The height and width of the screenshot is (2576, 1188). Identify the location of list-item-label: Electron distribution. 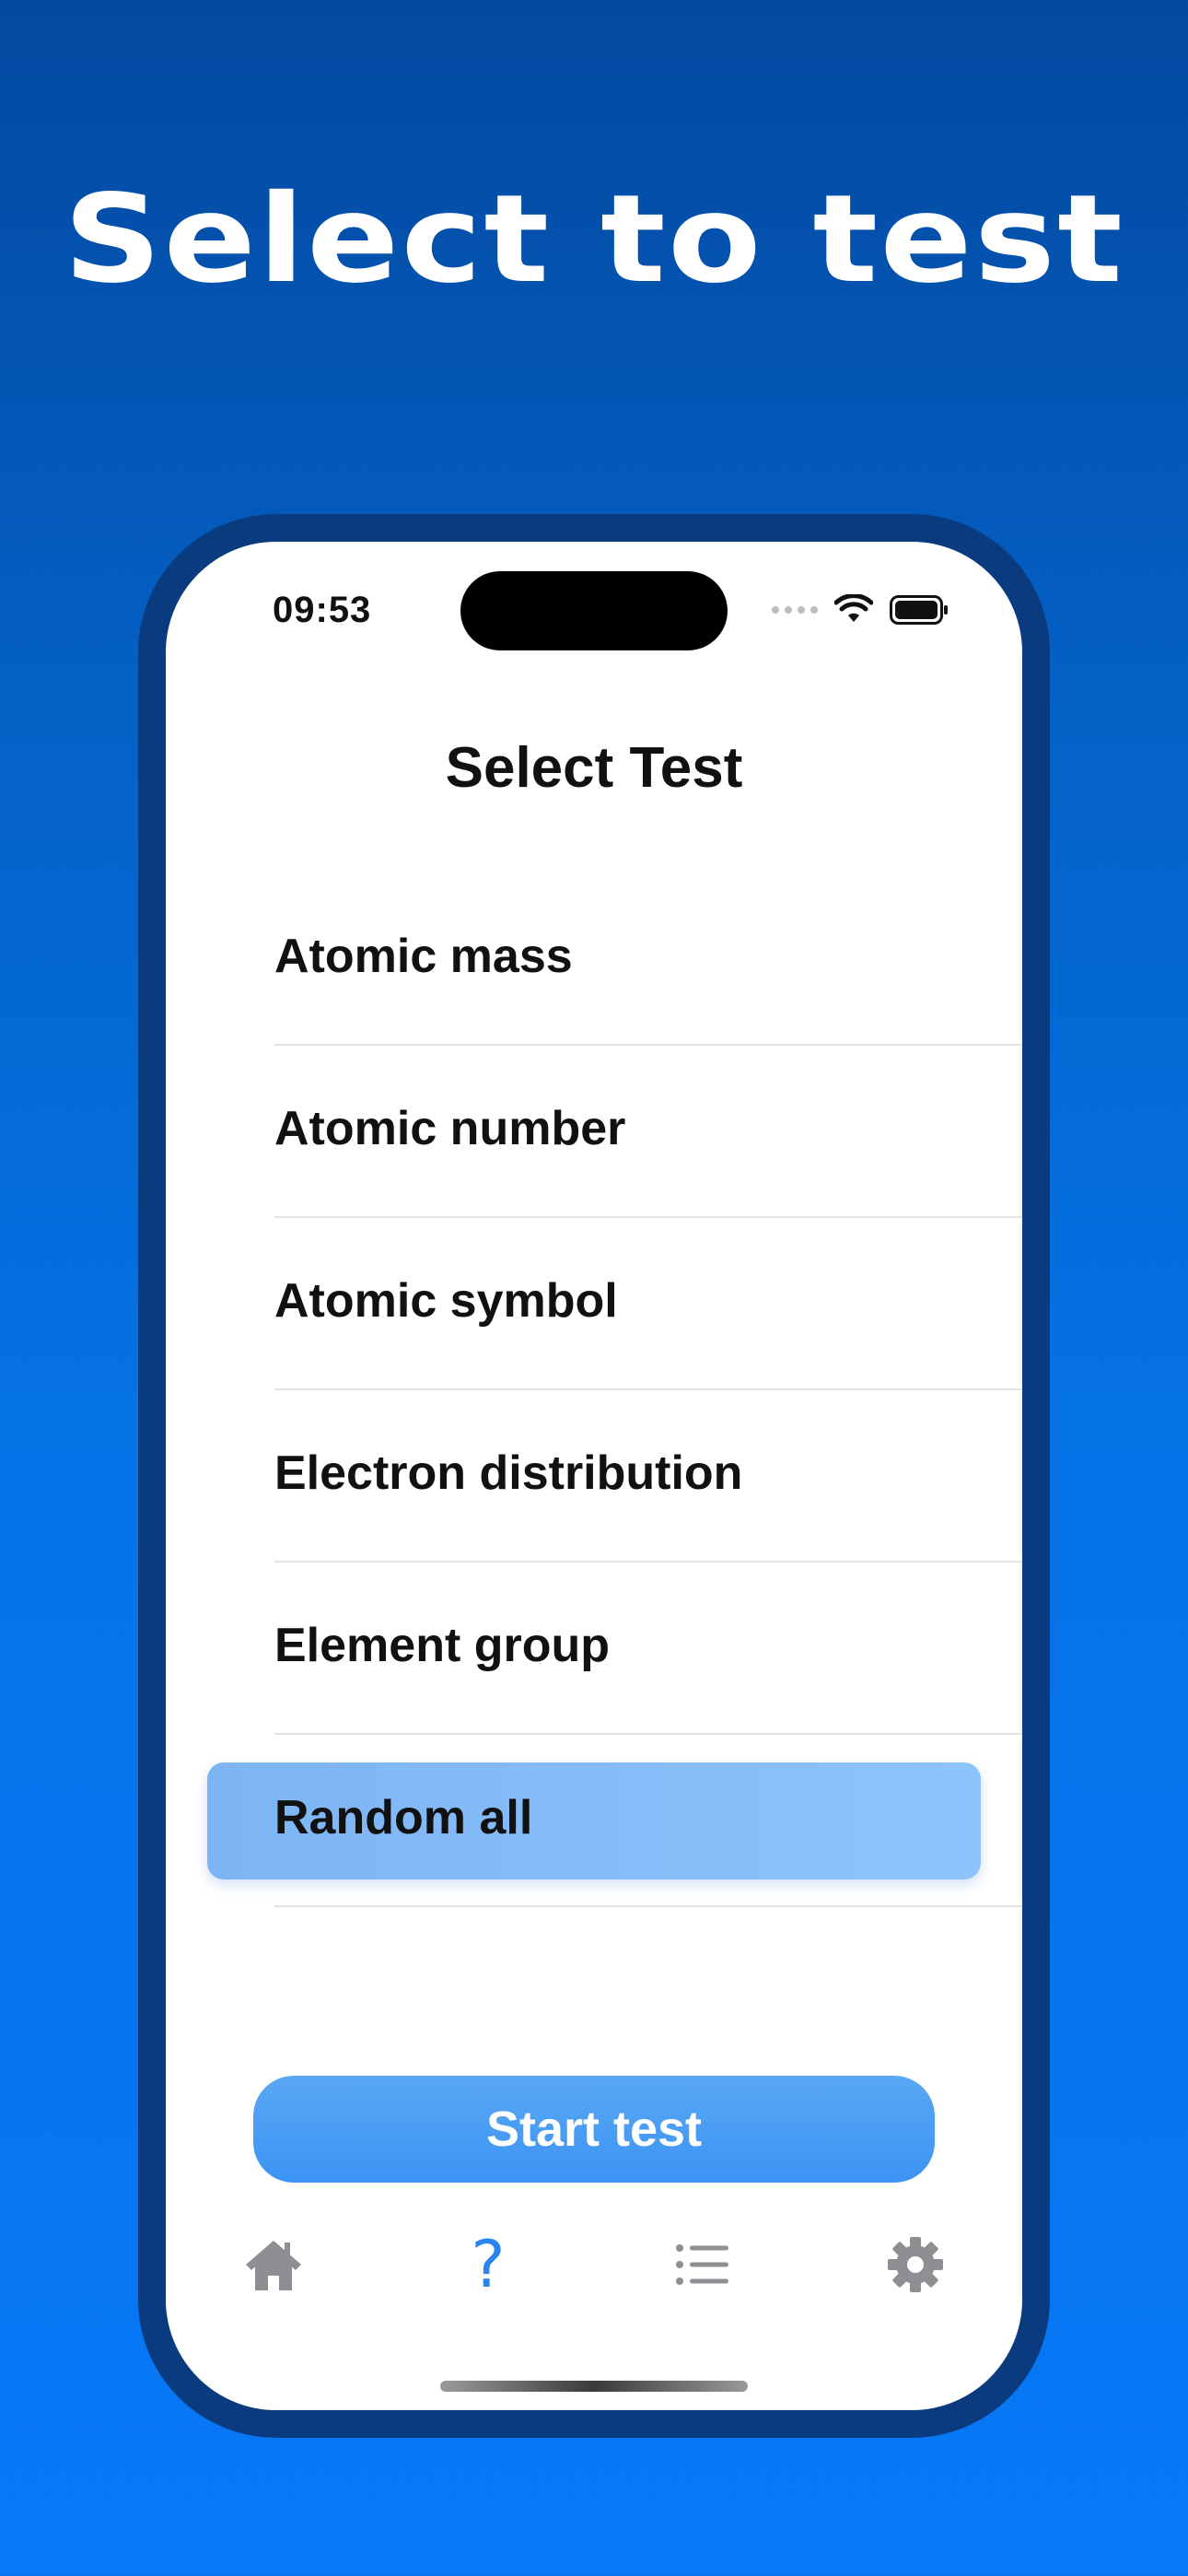
(508, 1473).